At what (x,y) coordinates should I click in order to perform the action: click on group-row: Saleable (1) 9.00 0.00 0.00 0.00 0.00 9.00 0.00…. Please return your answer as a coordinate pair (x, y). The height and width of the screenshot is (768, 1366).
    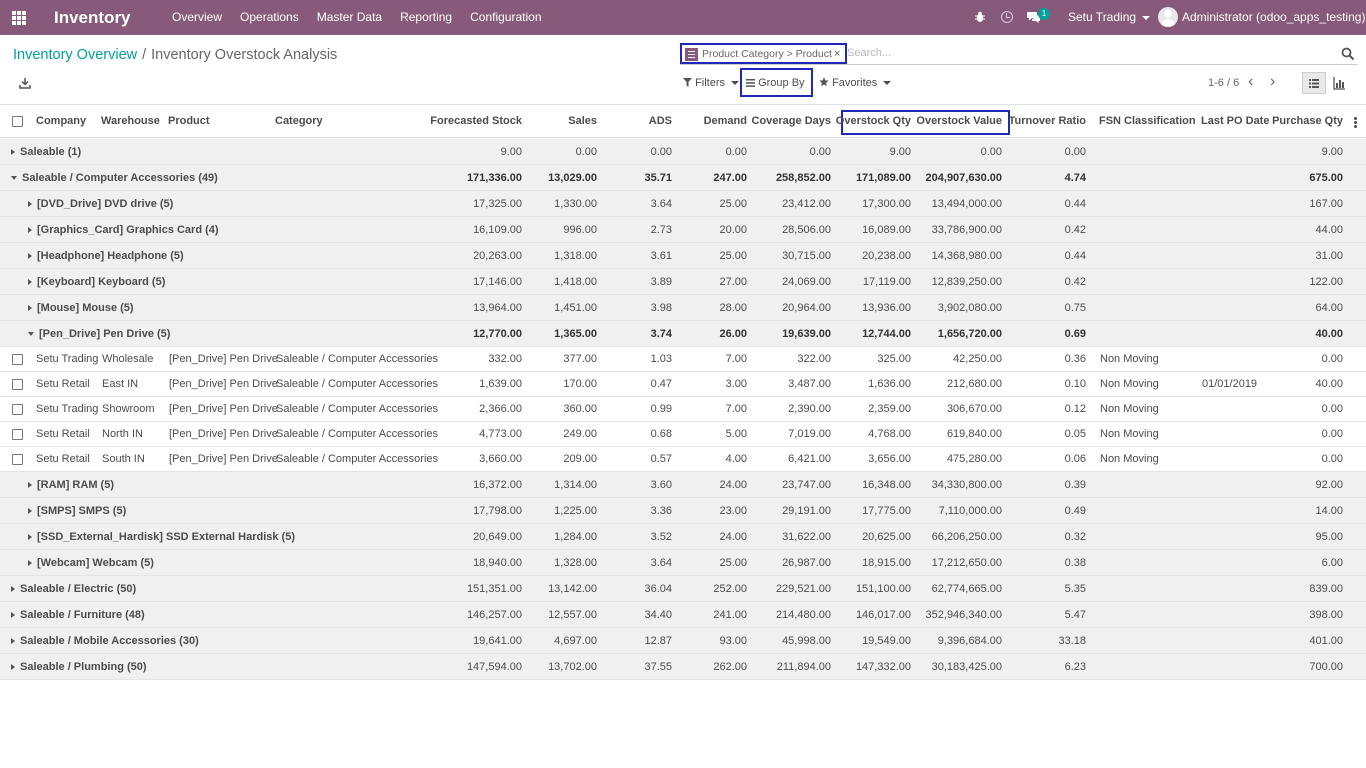
    Looking at the image, I should click on (683, 152).